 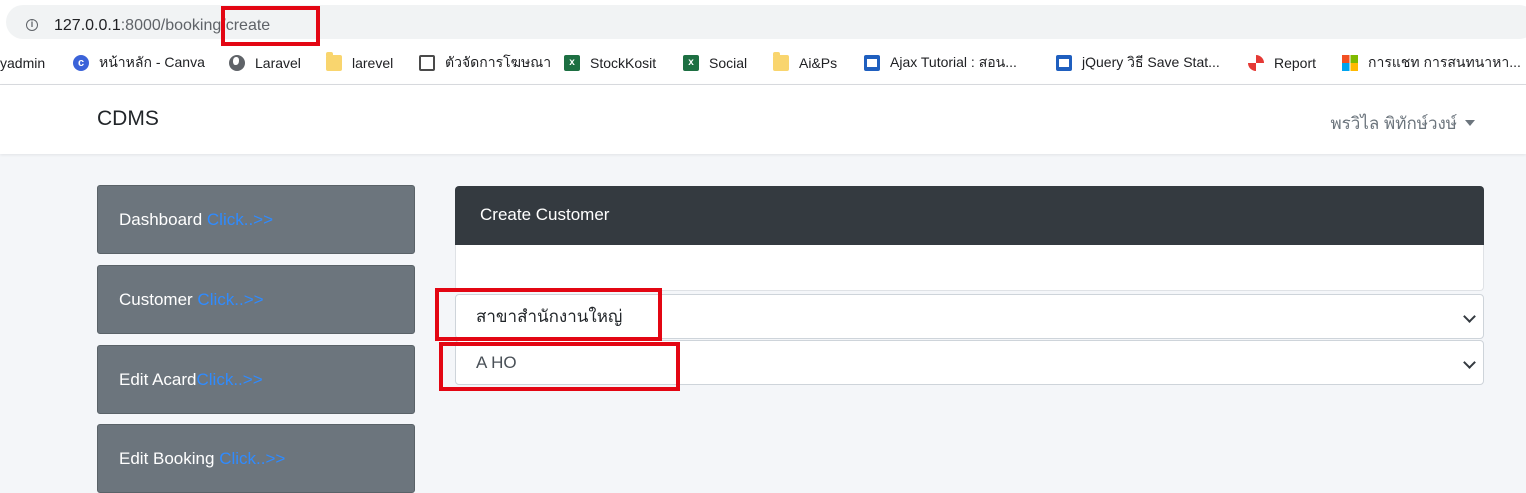 I want to click on sidebar-item-label: Edit Acard, so click(x=158, y=379).